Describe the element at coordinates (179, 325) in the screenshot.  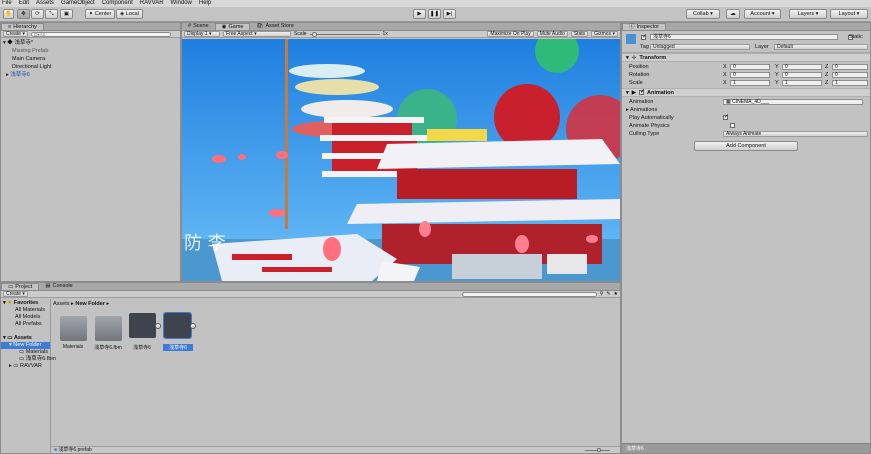
I see `asset-prefab-thumb-icon: ›` at that location.